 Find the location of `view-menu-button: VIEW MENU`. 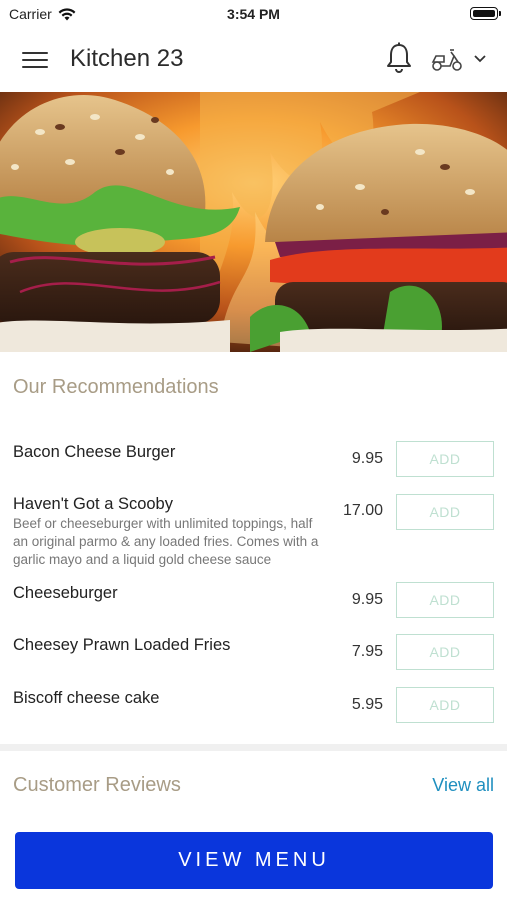

view-menu-button: VIEW MENU is located at coordinates (254, 860).